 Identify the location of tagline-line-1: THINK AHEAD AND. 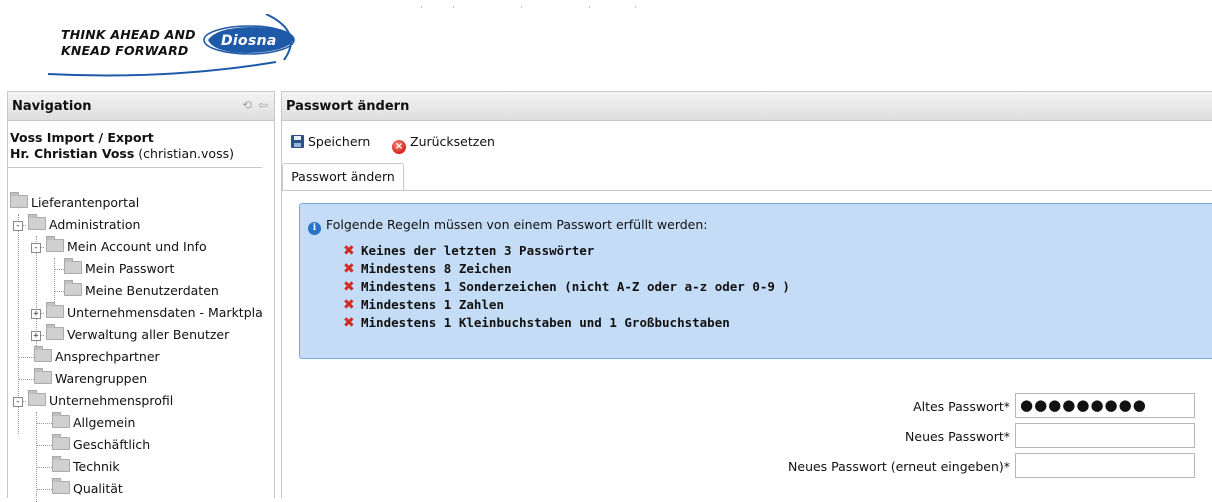
(128, 34).